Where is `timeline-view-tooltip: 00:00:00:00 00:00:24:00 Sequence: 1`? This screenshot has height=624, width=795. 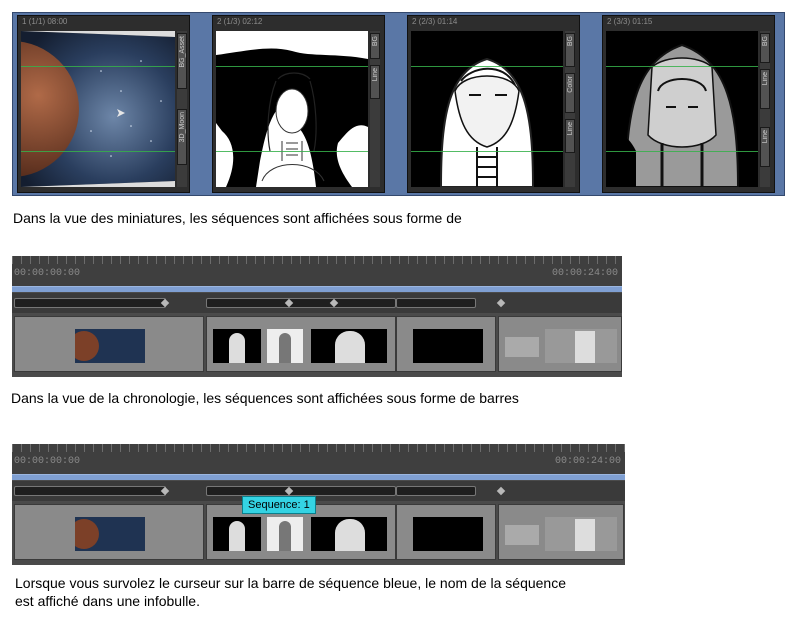 timeline-view-tooltip: 00:00:00:00 00:00:24:00 Sequence: 1 is located at coordinates (318, 504).